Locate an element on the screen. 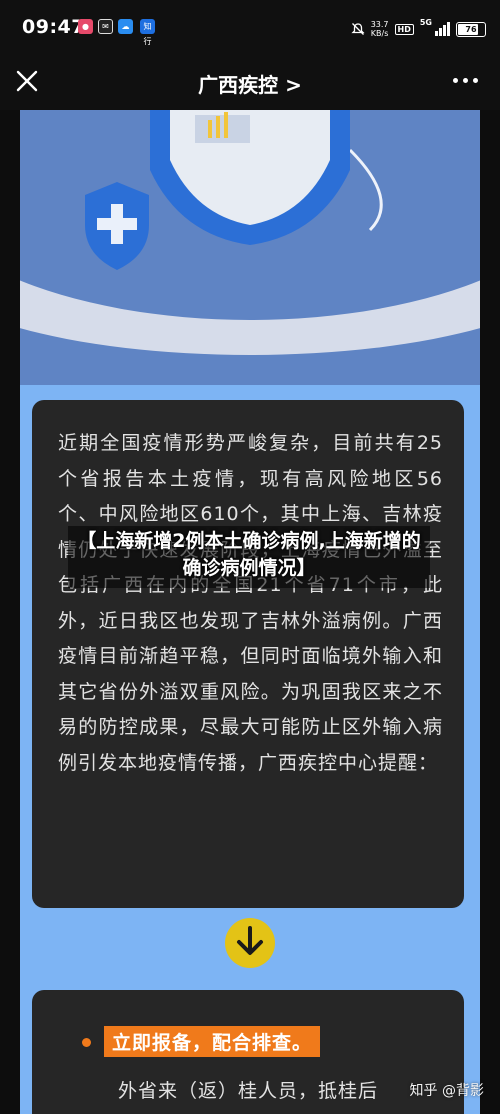 The image size is (500, 1114). status-time: 09:47 is located at coordinates (53, 27).